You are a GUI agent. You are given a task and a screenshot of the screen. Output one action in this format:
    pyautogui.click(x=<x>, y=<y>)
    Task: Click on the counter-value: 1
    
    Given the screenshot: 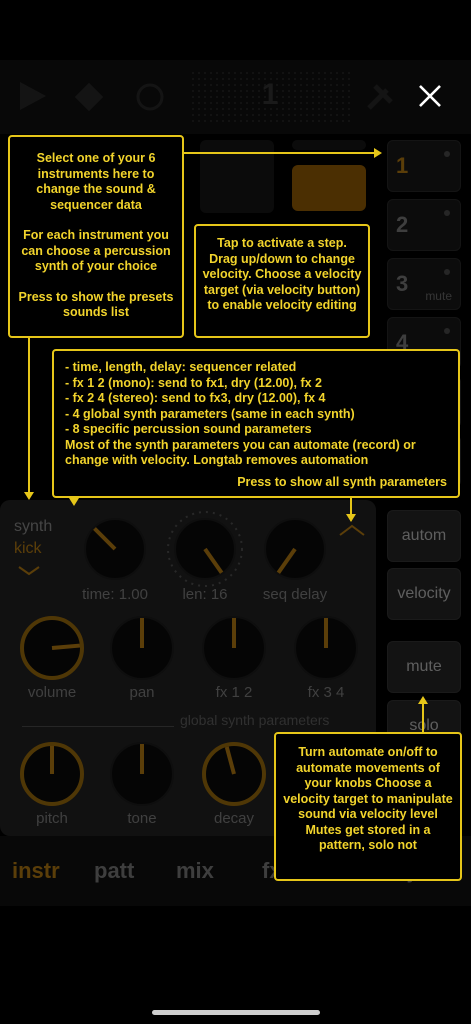 What is the action you would take?
    pyautogui.click(x=270, y=94)
    